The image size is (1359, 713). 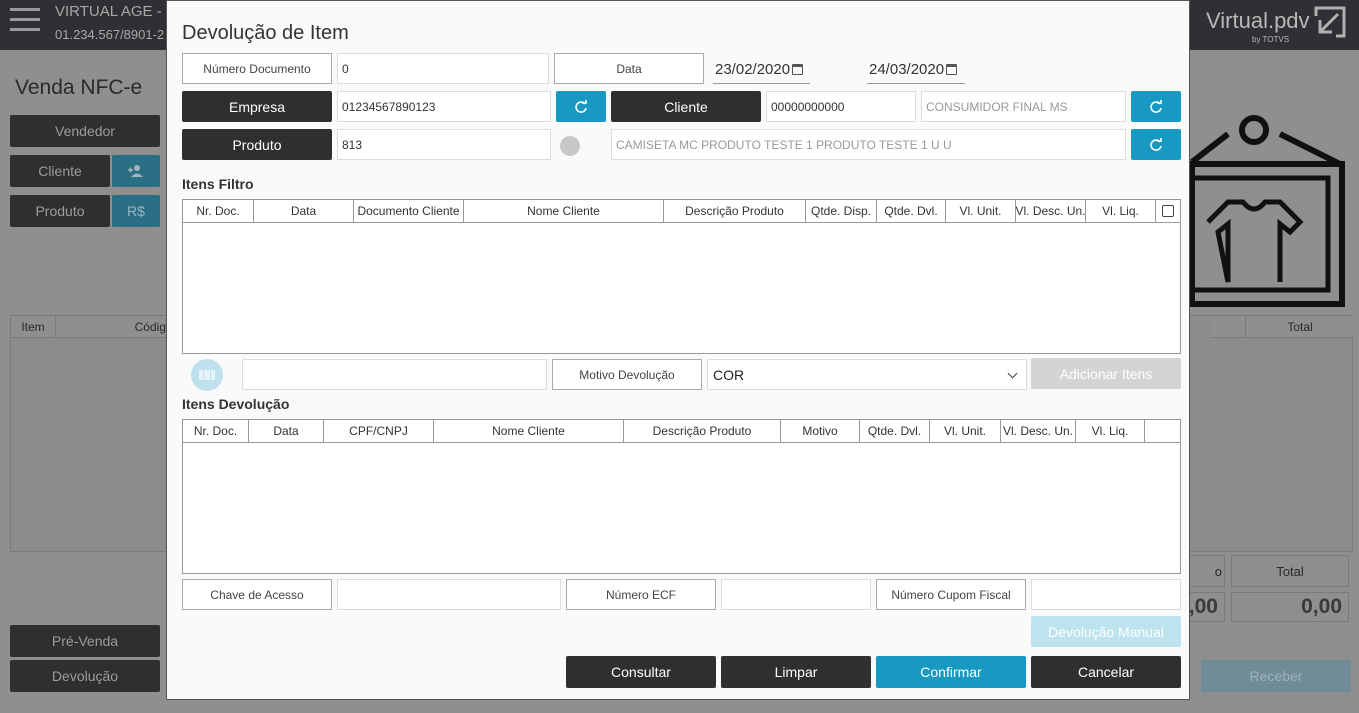 What do you see at coordinates (136, 171) in the screenshot?
I see `add-customer-icon` at bounding box center [136, 171].